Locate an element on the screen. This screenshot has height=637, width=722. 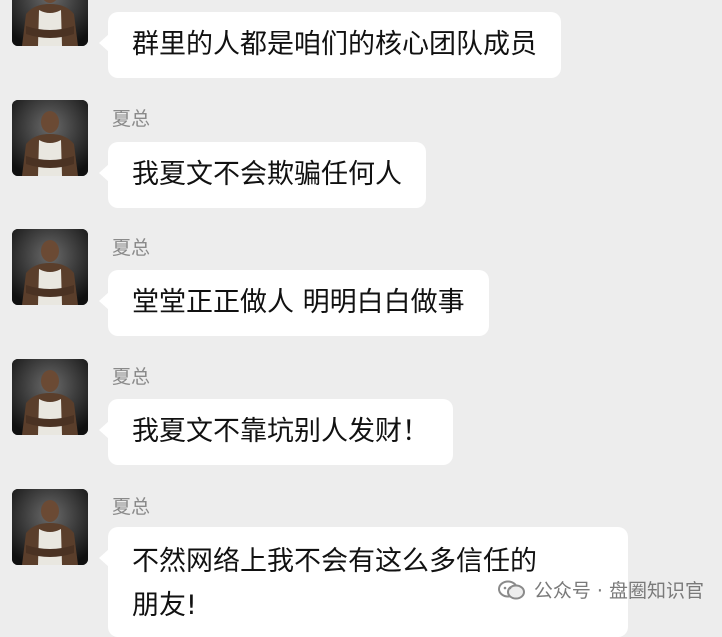
watermark-text: 公众号 · 盘圈知识官 is located at coordinates (618, 591).